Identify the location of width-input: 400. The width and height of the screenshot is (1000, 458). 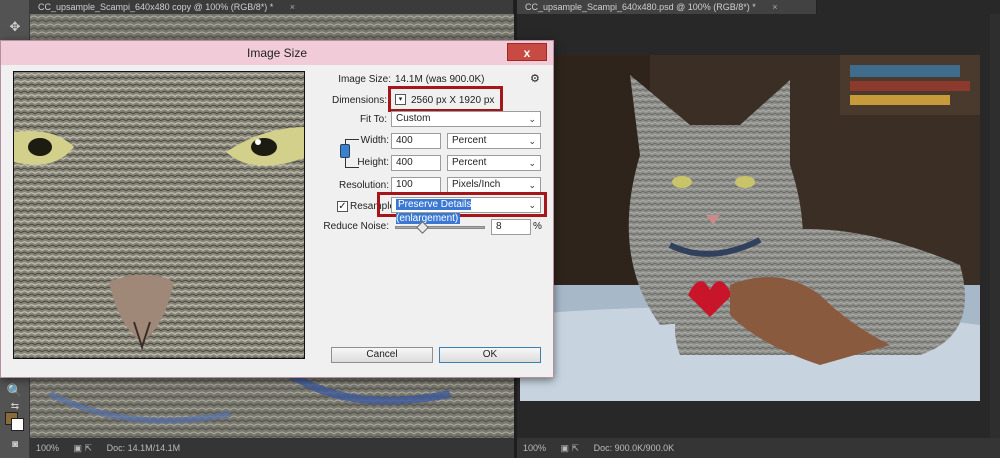
(416, 141).